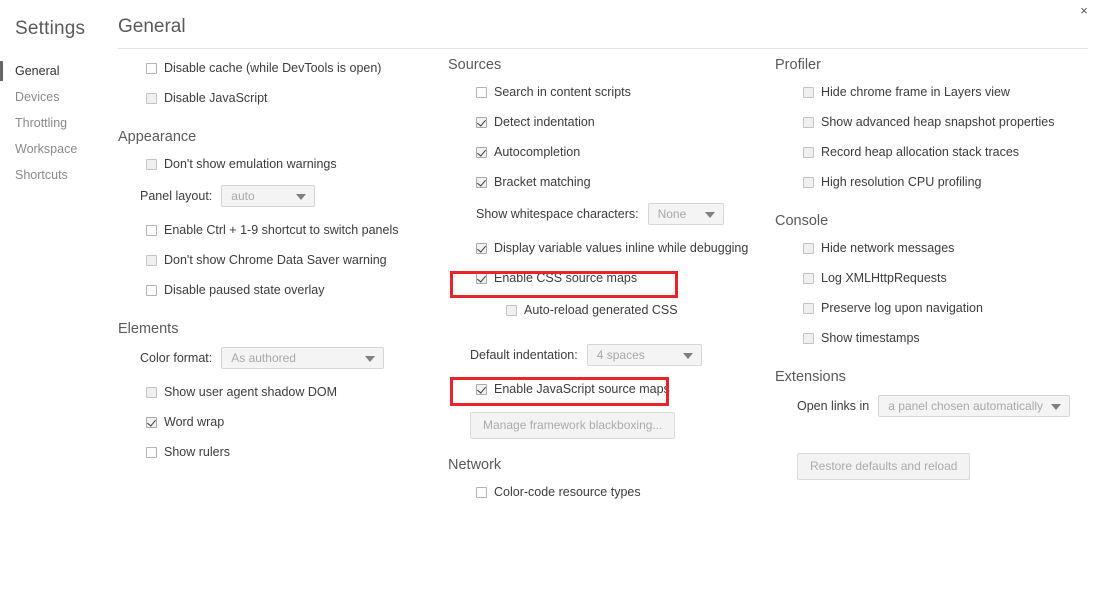 This screenshot has height=598, width=1096. I want to click on setting-default-indentation: Default indentation: 4 spaces, so click(608, 355).